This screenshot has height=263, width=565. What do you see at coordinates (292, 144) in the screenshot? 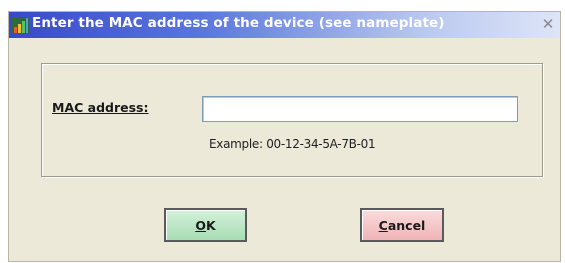
I see `mac-example-text: Example: 00-12-34-5A-7B-01` at bounding box center [292, 144].